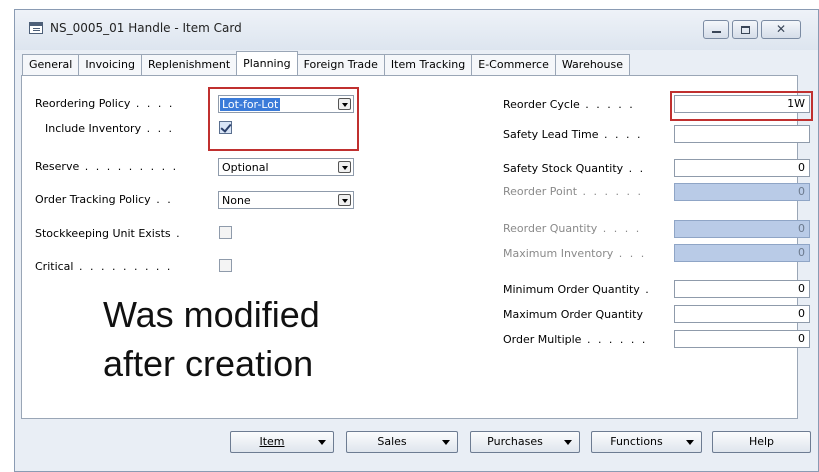 The width and height of the screenshot is (819, 472). What do you see at coordinates (573, 191) in the screenshot?
I see `reorder-point-label: Reorder Point . . . . . .` at bounding box center [573, 191].